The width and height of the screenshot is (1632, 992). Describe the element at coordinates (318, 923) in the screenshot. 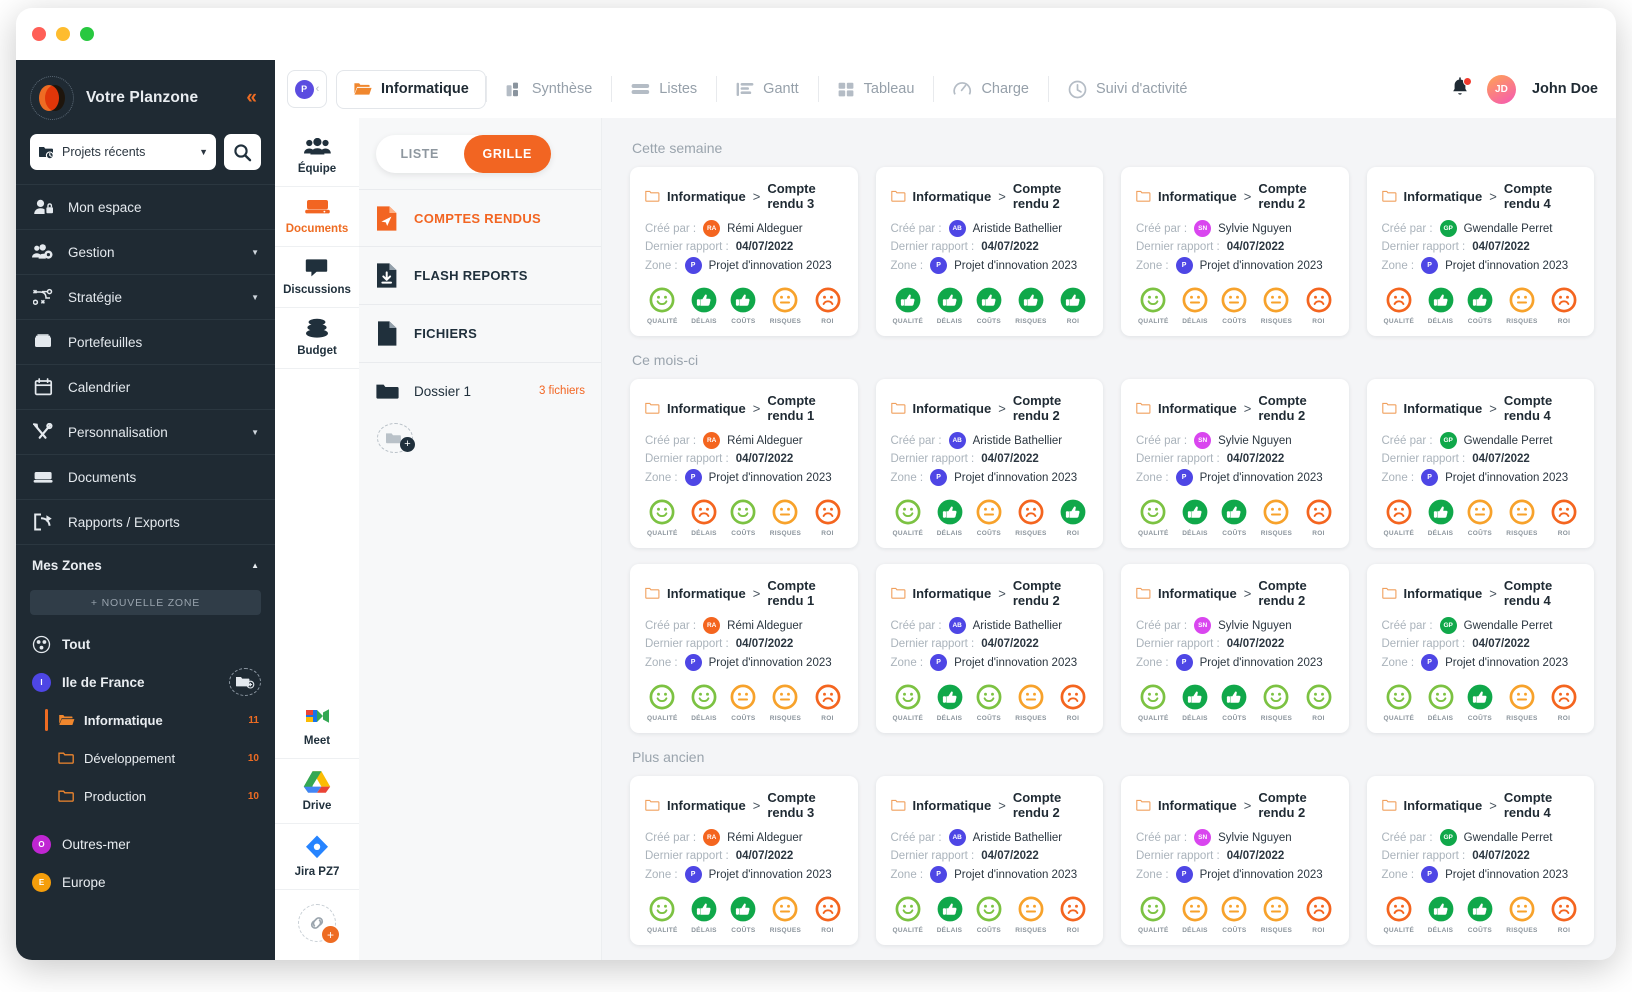

I see `add-integration-button: +` at that location.